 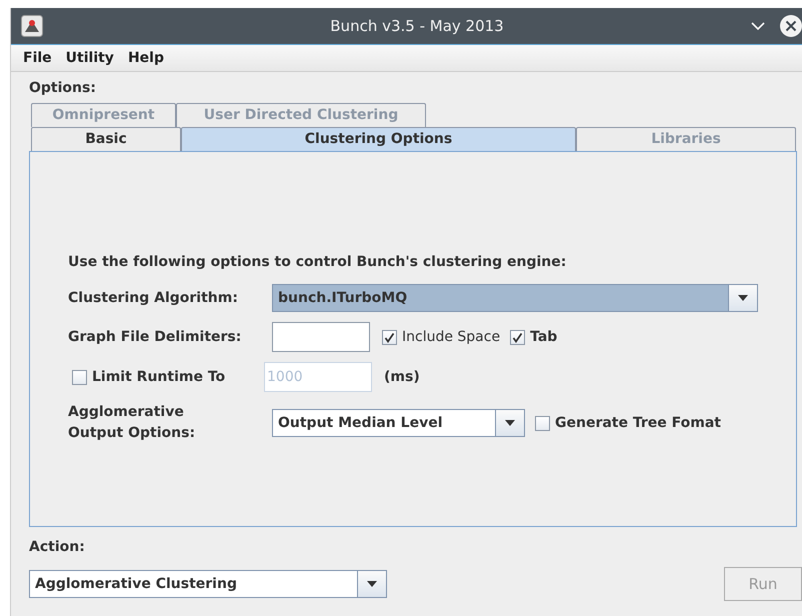 What do you see at coordinates (534, 337) in the screenshot?
I see `checkbox: Tab` at bounding box center [534, 337].